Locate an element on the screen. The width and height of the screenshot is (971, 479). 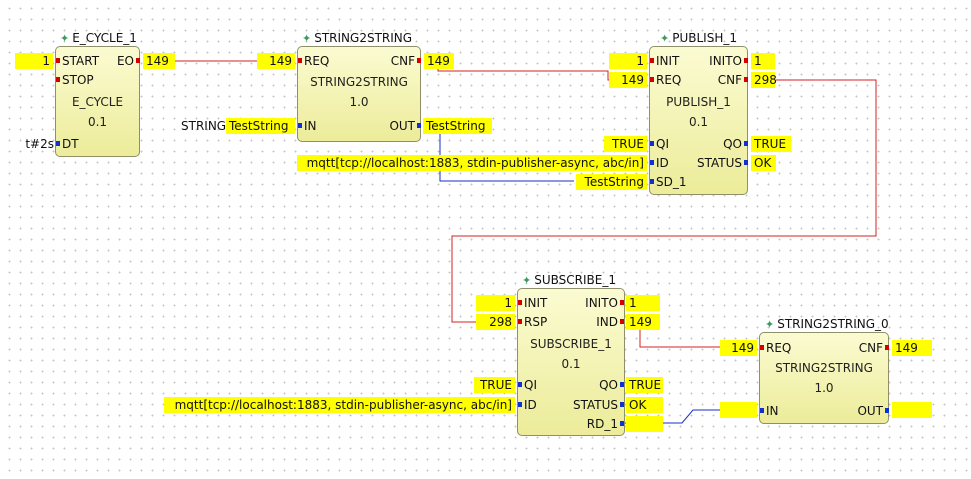
string2string-title: ✦ STRING2STRING is located at coordinates (357, 38).